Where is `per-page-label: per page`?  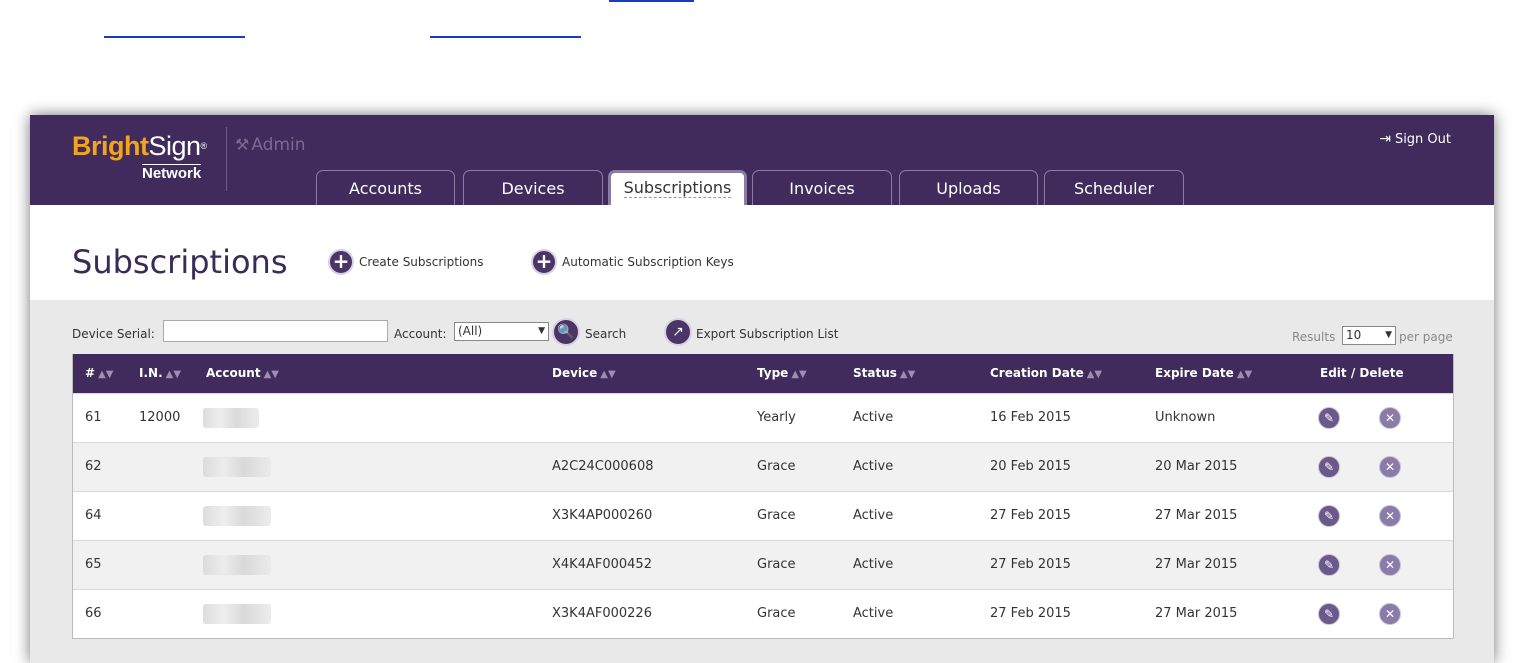 per-page-label: per page is located at coordinates (1426, 337).